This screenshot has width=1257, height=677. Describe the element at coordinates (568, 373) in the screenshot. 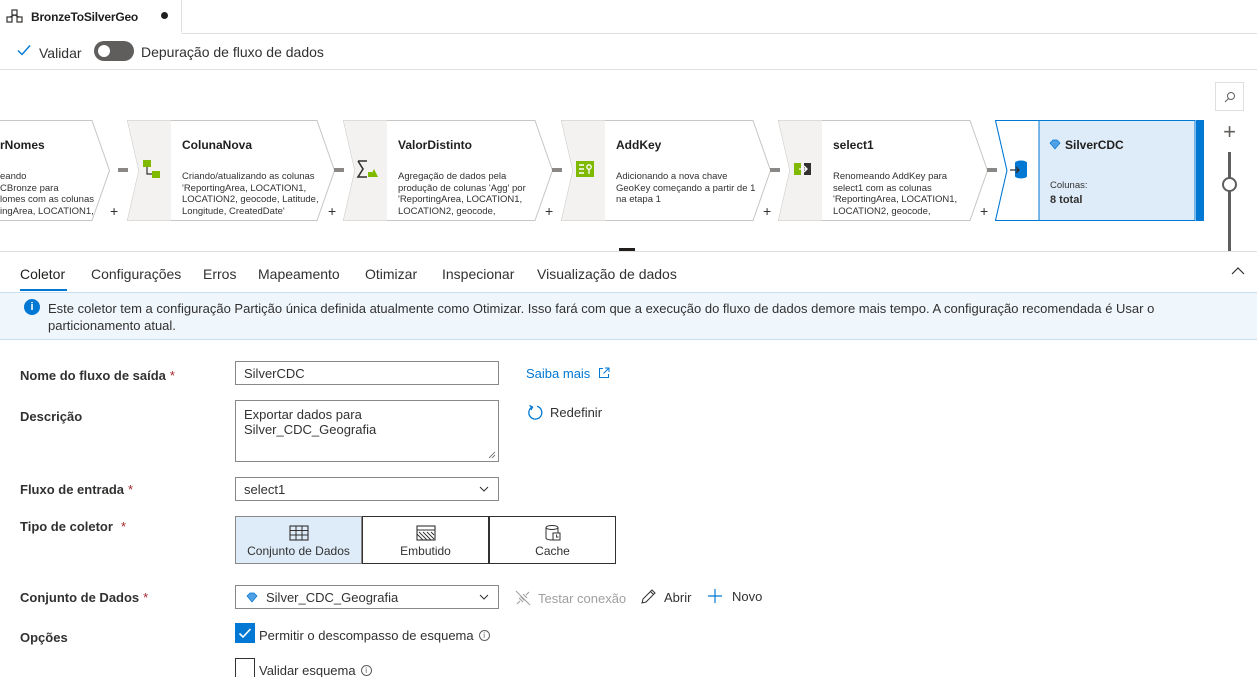

I see `learn-more-link: Saiba mais` at that location.